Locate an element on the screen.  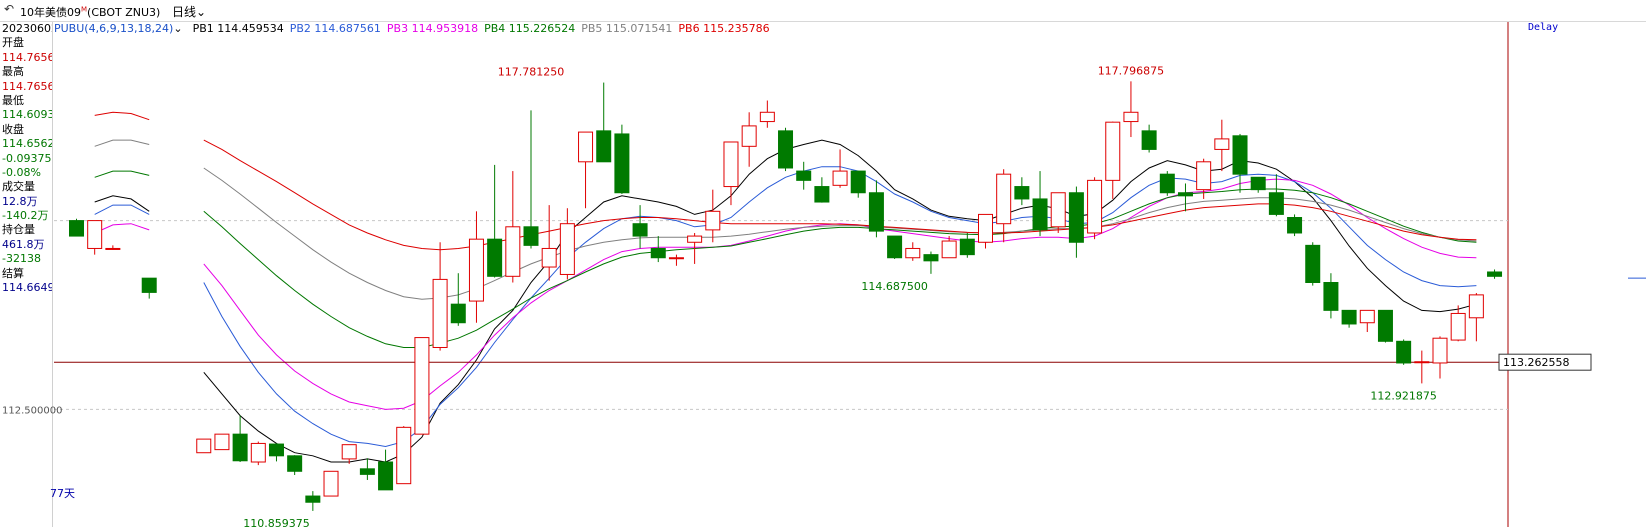
extreme-label: 112.921875 is located at coordinates (1403, 395).